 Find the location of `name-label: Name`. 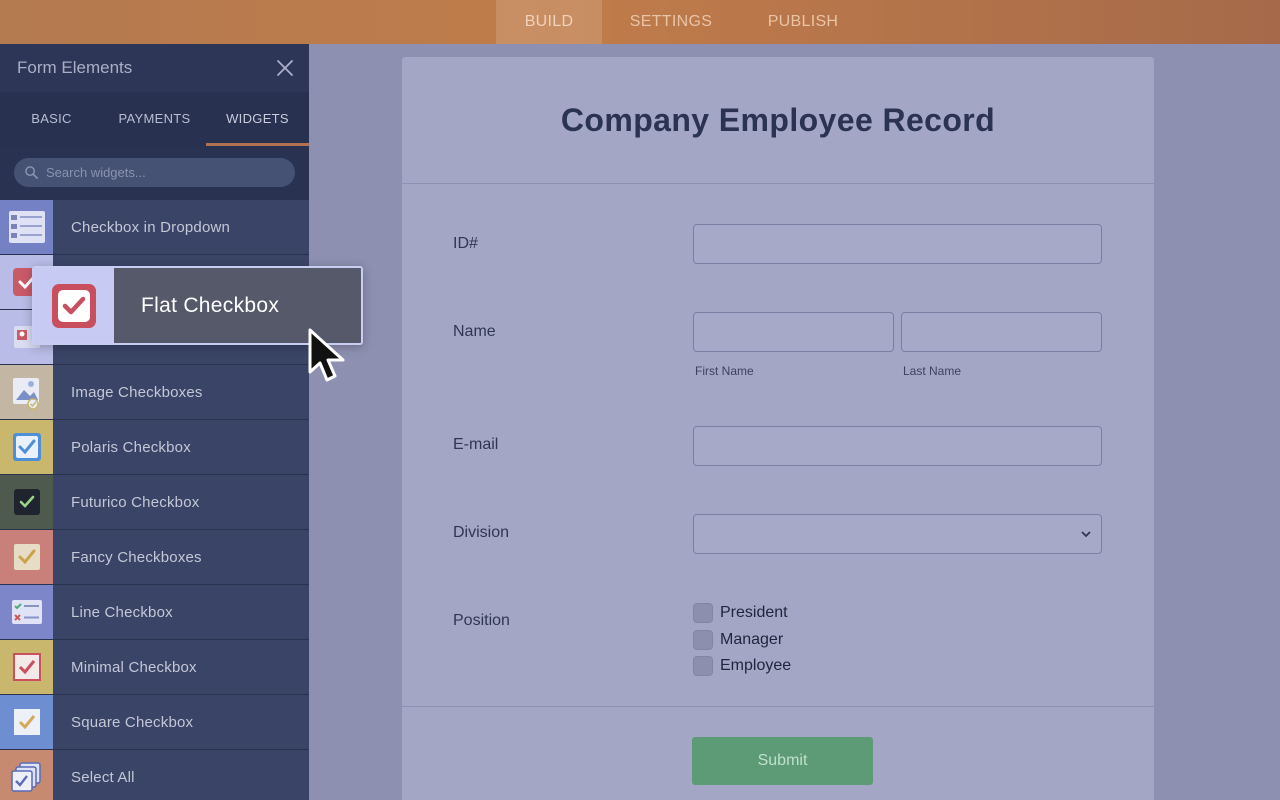

name-label: Name is located at coordinates (474, 331).